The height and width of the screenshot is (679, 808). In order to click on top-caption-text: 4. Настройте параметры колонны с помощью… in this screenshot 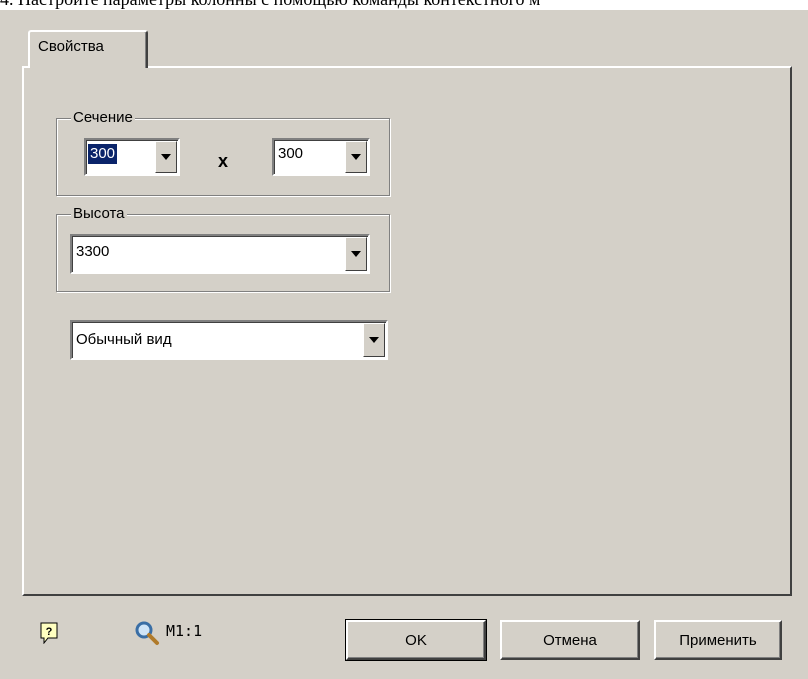, I will do `click(404, 5)`.